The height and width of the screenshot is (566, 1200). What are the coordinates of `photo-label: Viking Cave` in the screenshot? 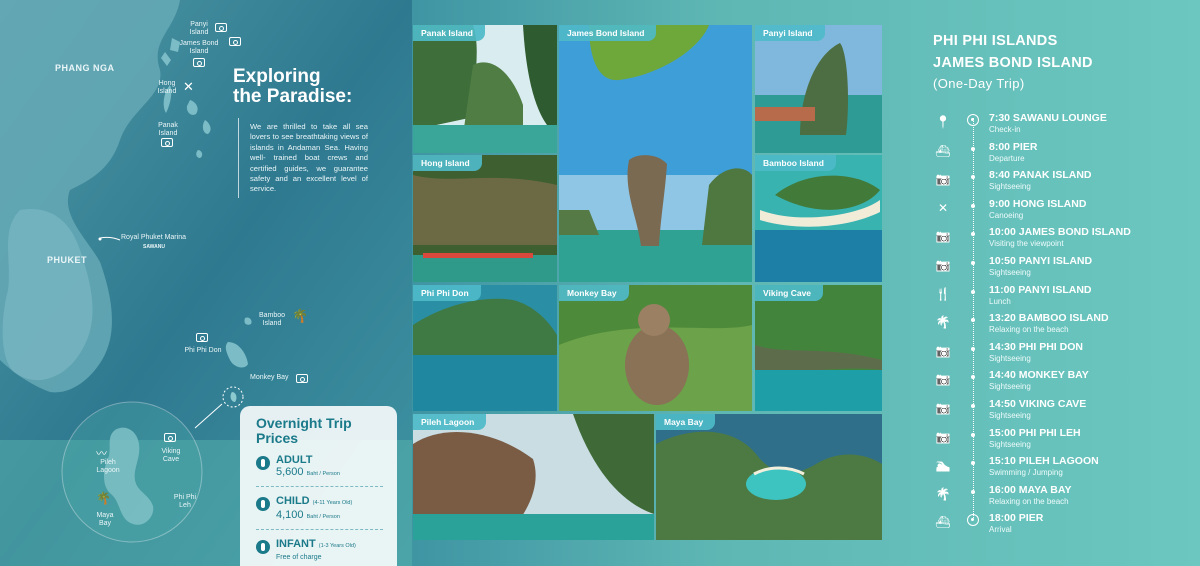 It's located at (789, 293).